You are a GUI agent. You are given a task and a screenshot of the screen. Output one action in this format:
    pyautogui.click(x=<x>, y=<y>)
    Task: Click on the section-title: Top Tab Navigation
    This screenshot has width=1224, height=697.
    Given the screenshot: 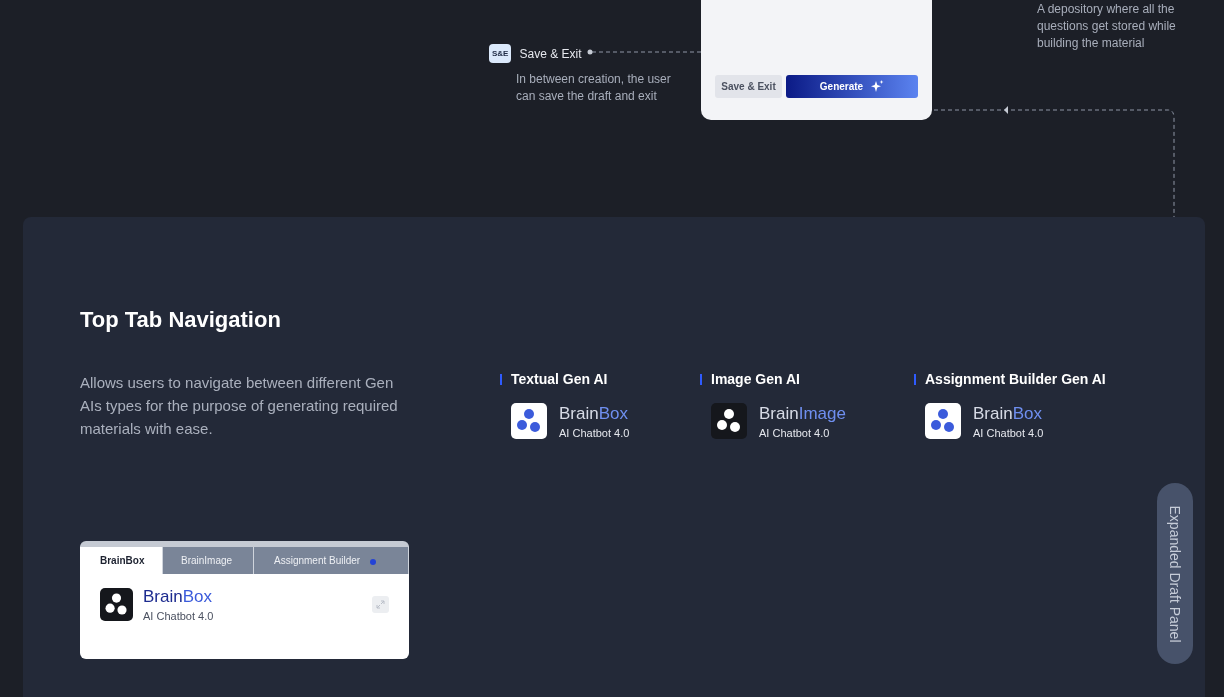 What is the action you would take?
    pyautogui.click(x=181, y=320)
    